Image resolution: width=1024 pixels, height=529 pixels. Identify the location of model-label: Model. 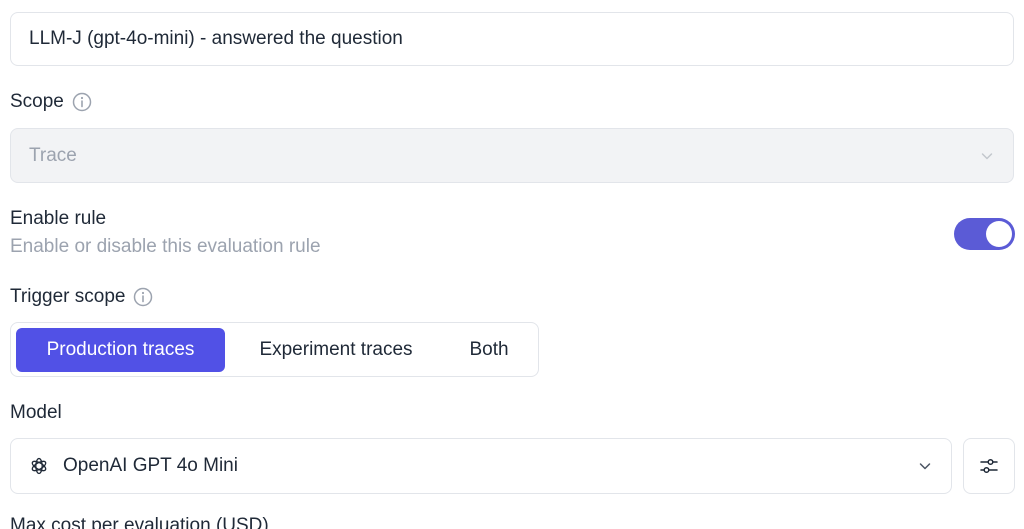
(36, 412).